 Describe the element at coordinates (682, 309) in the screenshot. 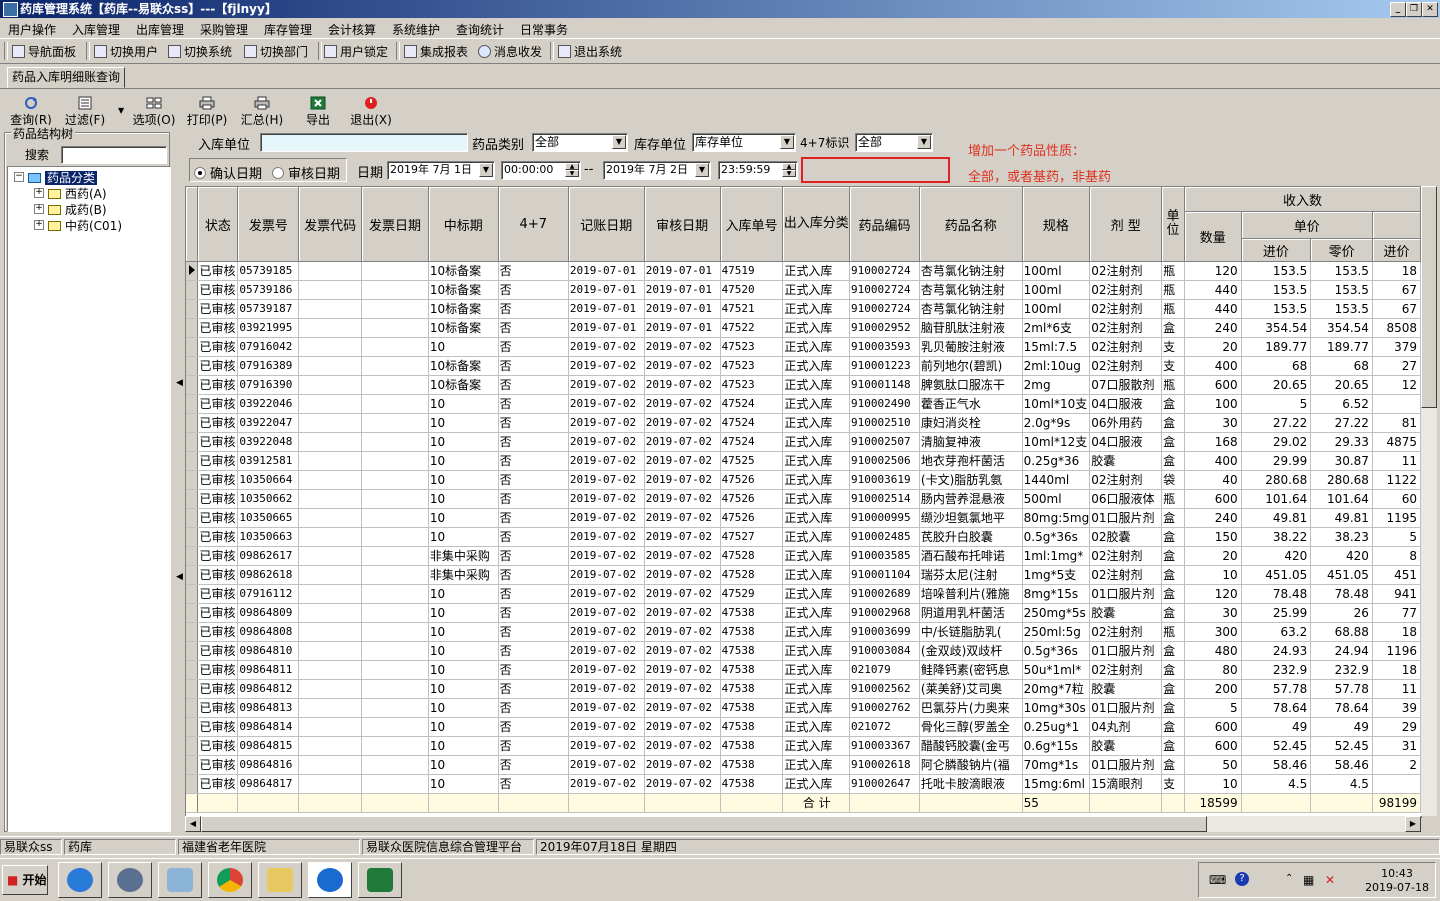

I see `table-cell: 2019-07-01` at that location.